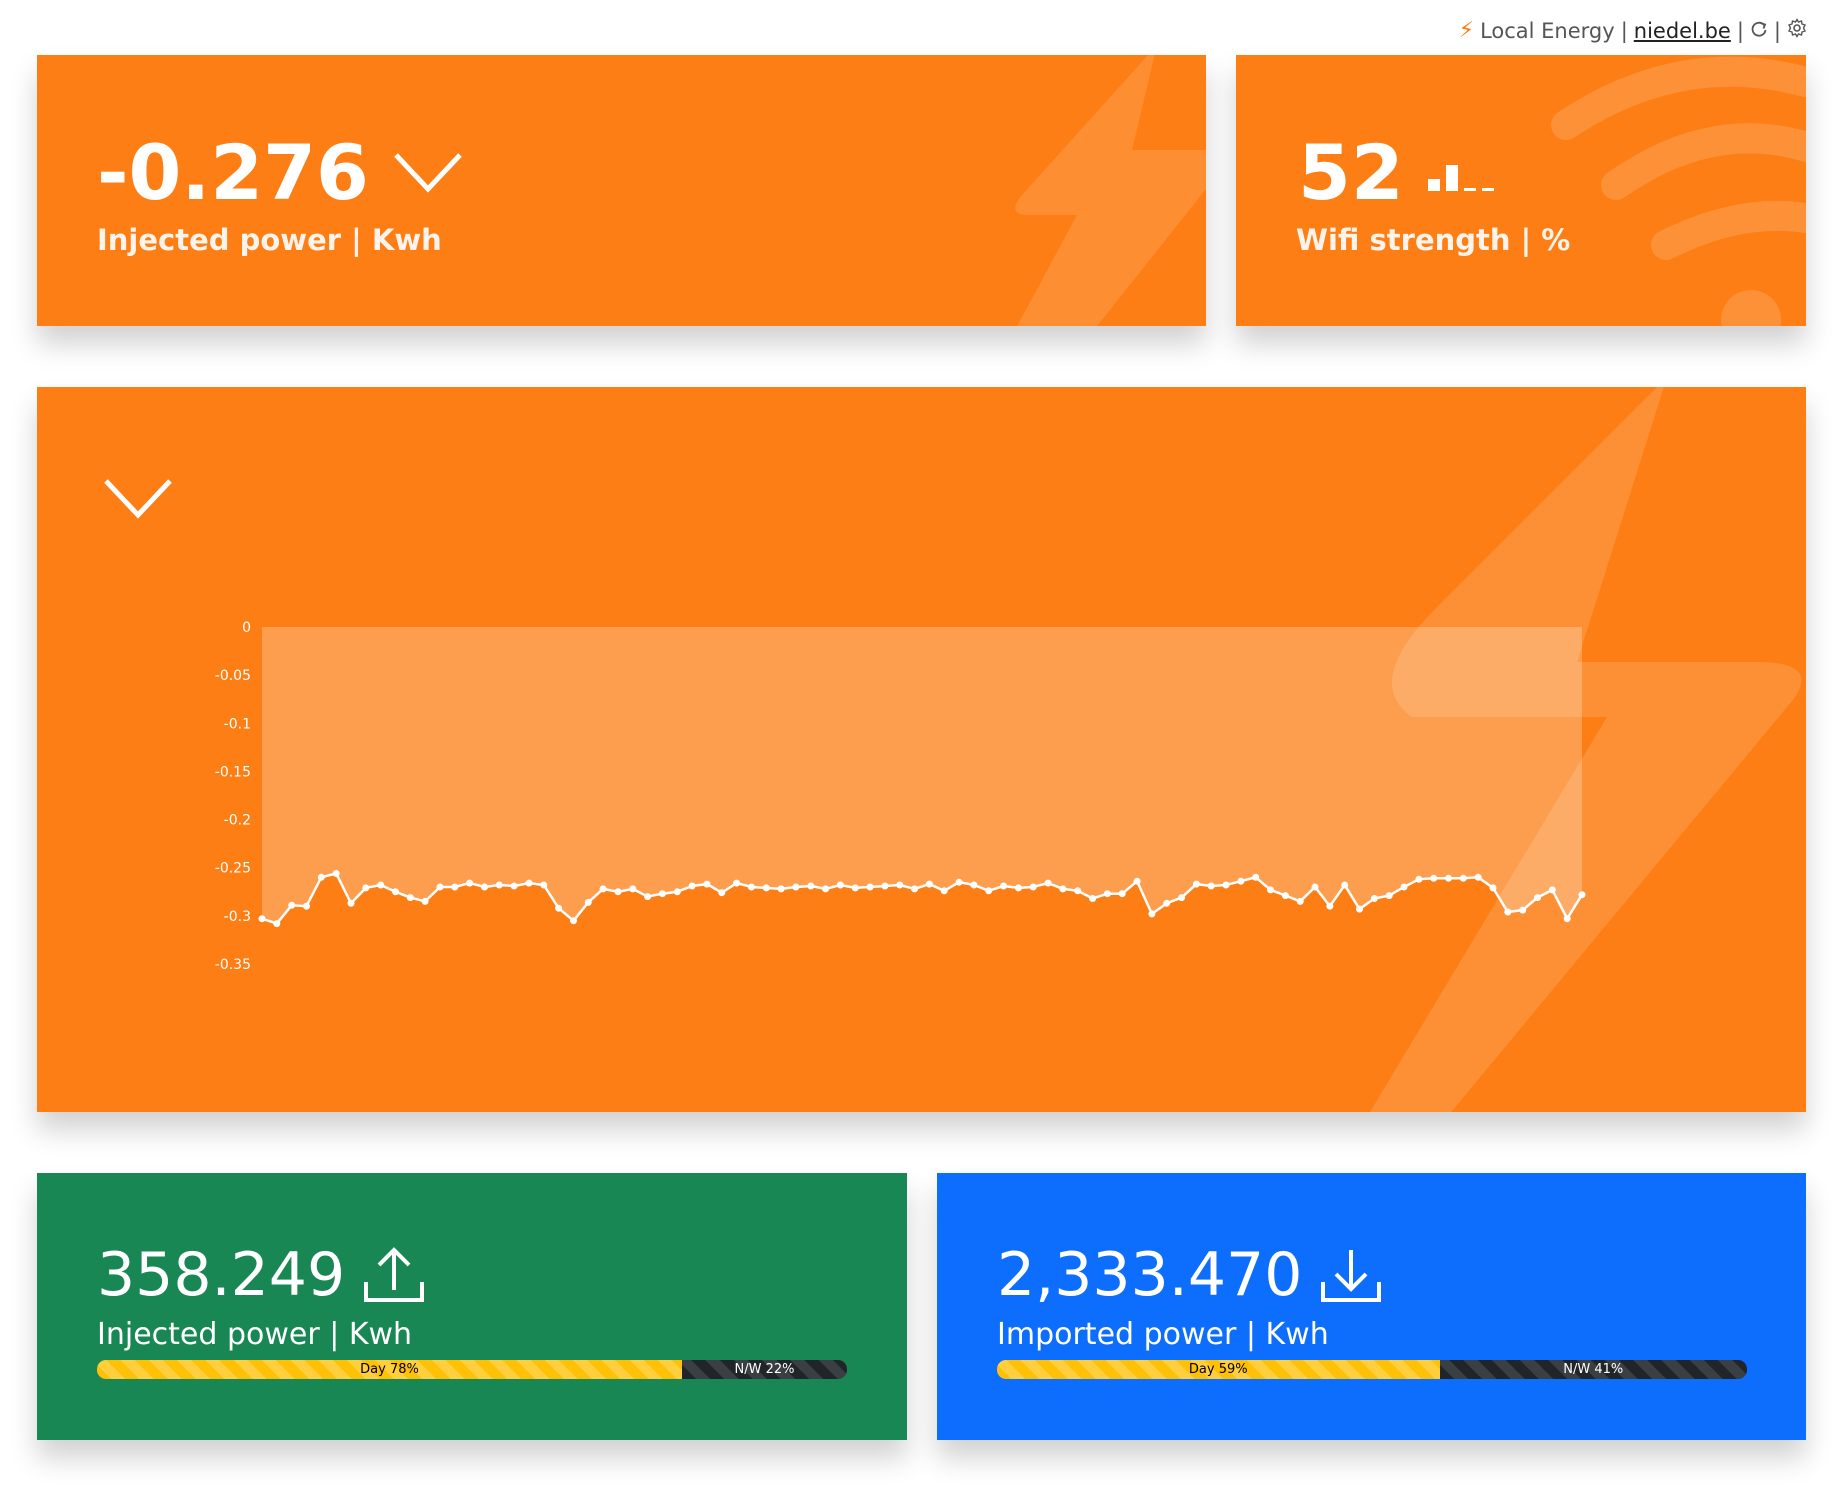 The height and width of the screenshot is (1496, 1845). Describe the element at coordinates (1547, 30) in the screenshot. I see `app-title: Local Energy` at that location.